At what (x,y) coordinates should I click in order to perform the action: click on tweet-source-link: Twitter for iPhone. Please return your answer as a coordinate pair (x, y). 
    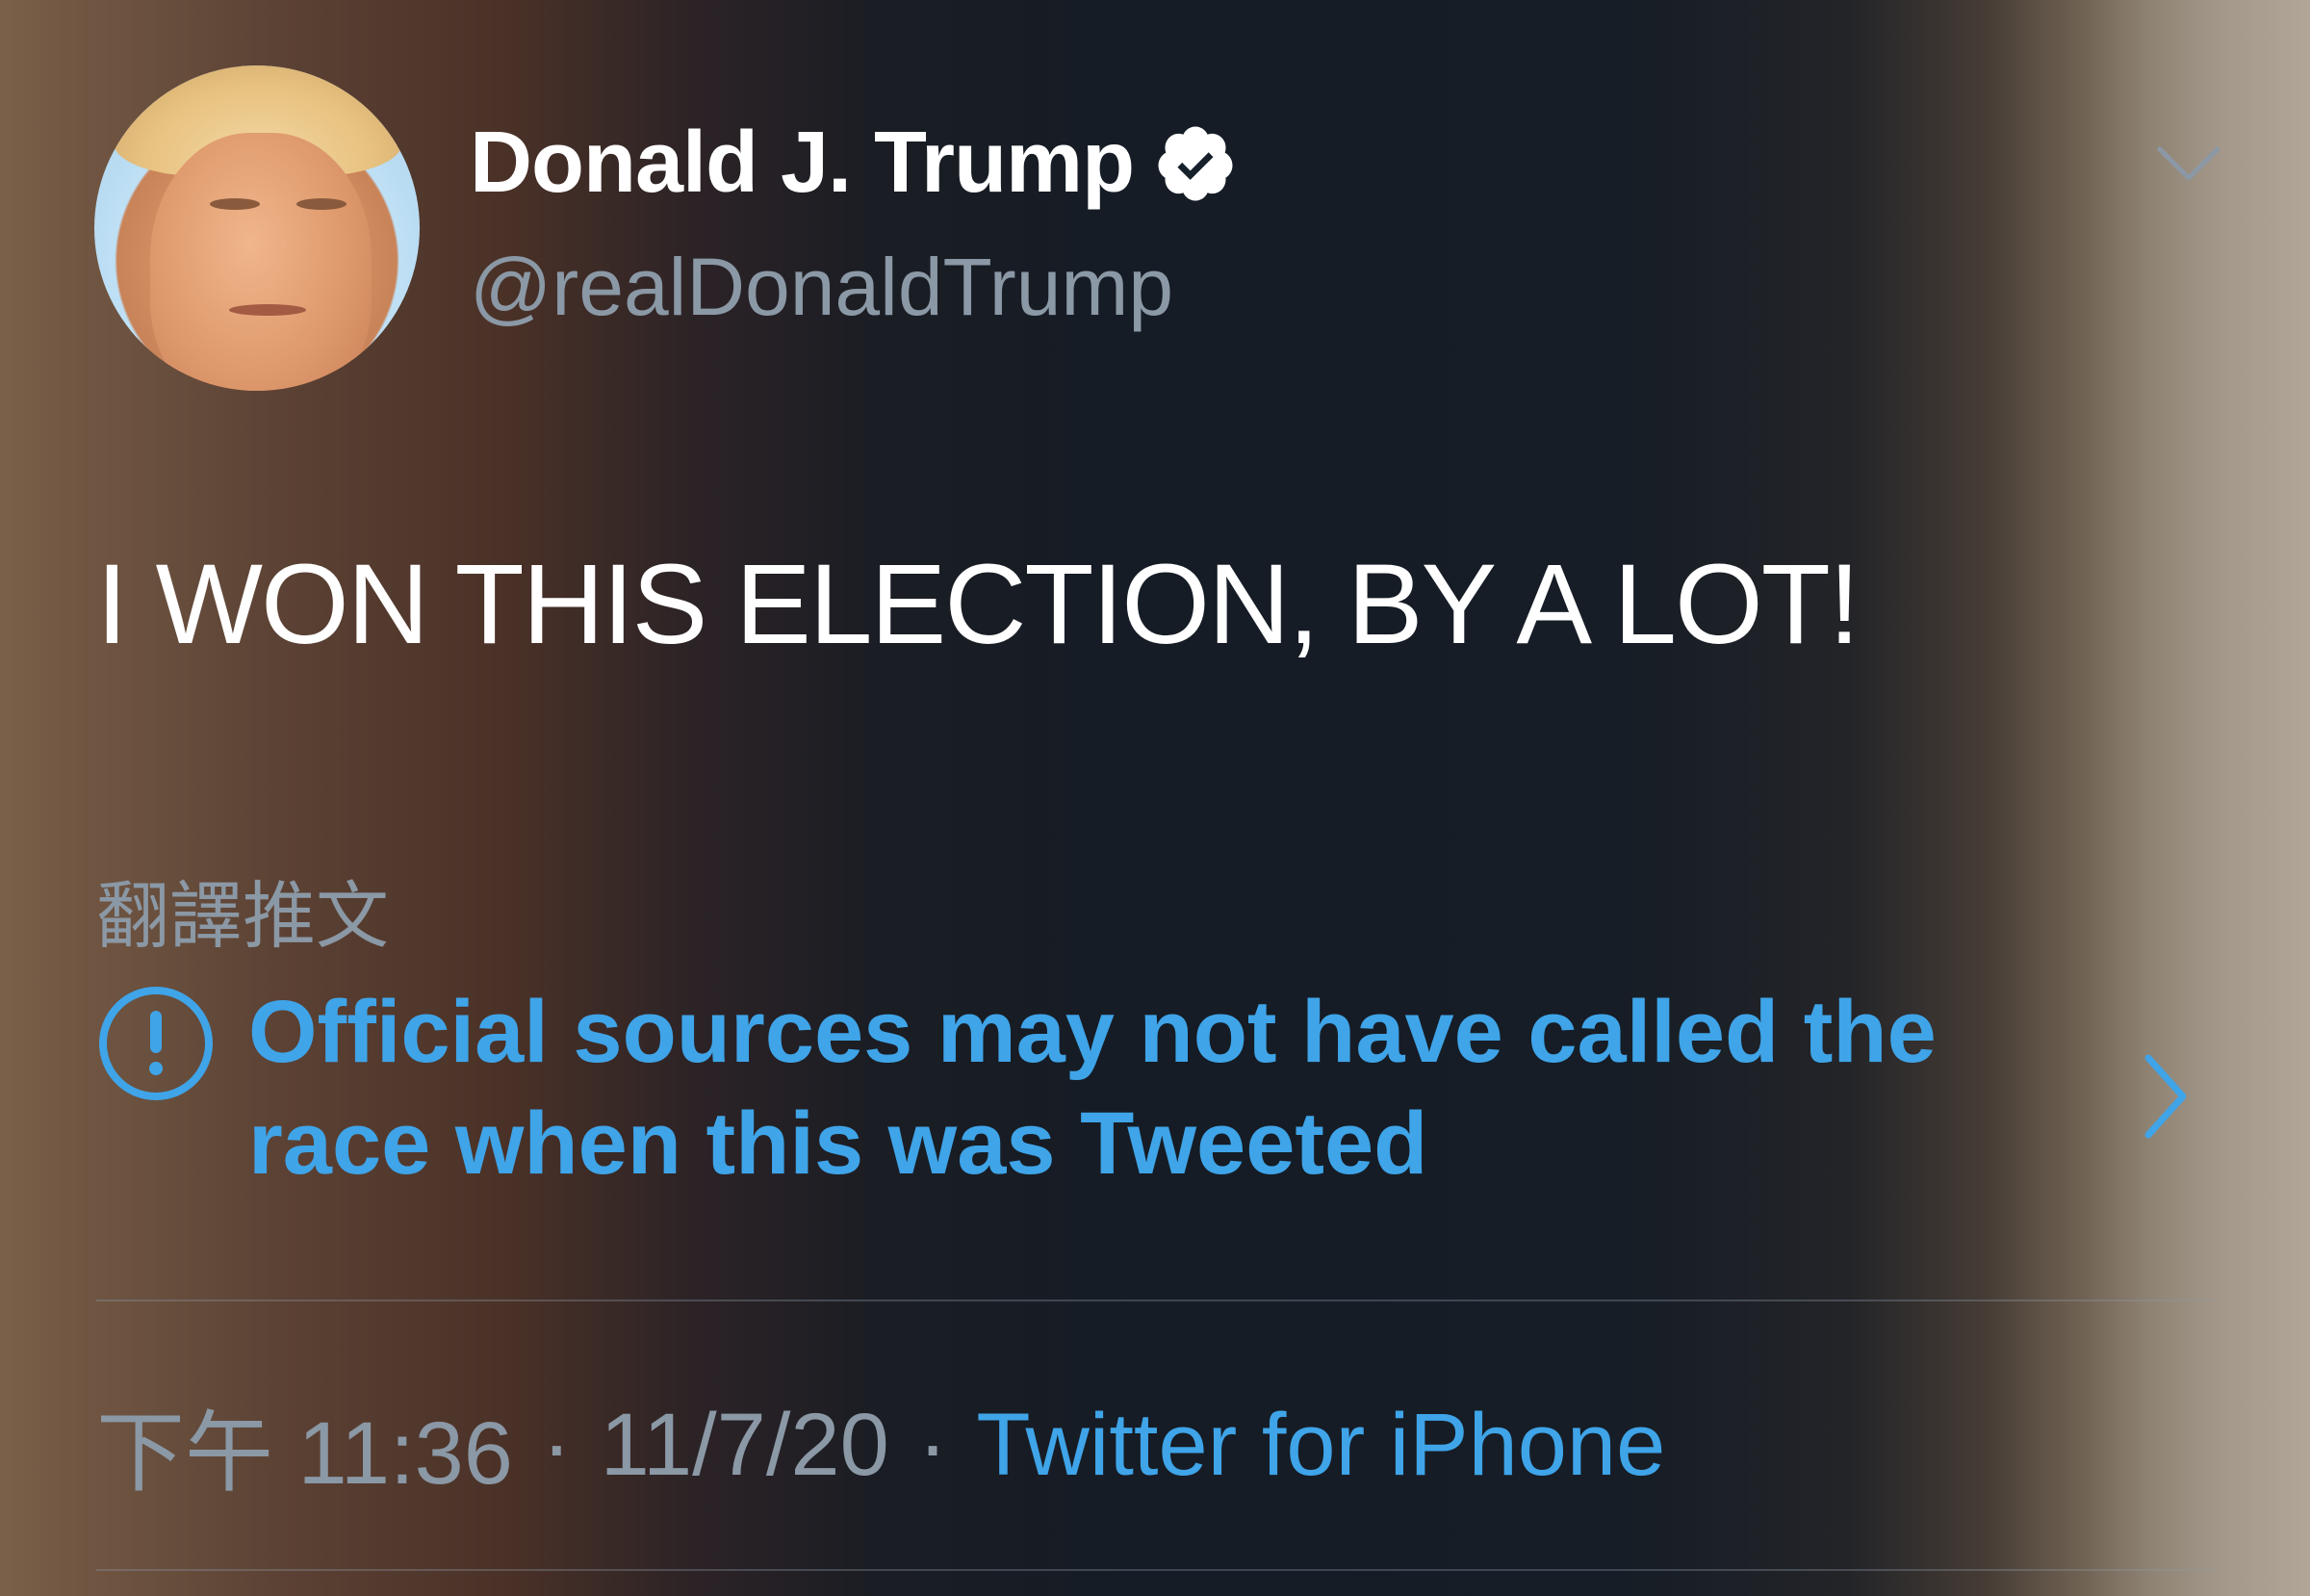
    Looking at the image, I should click on (1320, 1445).